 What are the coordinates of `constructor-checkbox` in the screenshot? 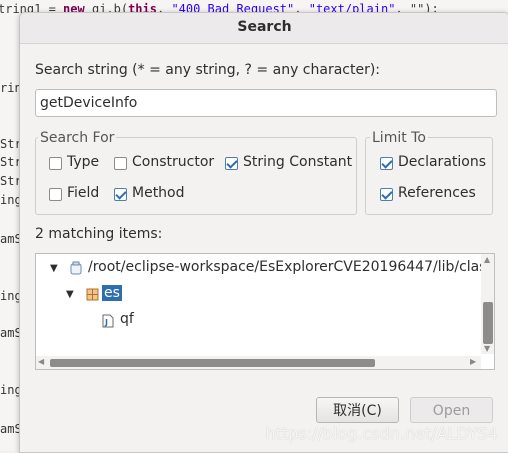 It's located at (120, 163).